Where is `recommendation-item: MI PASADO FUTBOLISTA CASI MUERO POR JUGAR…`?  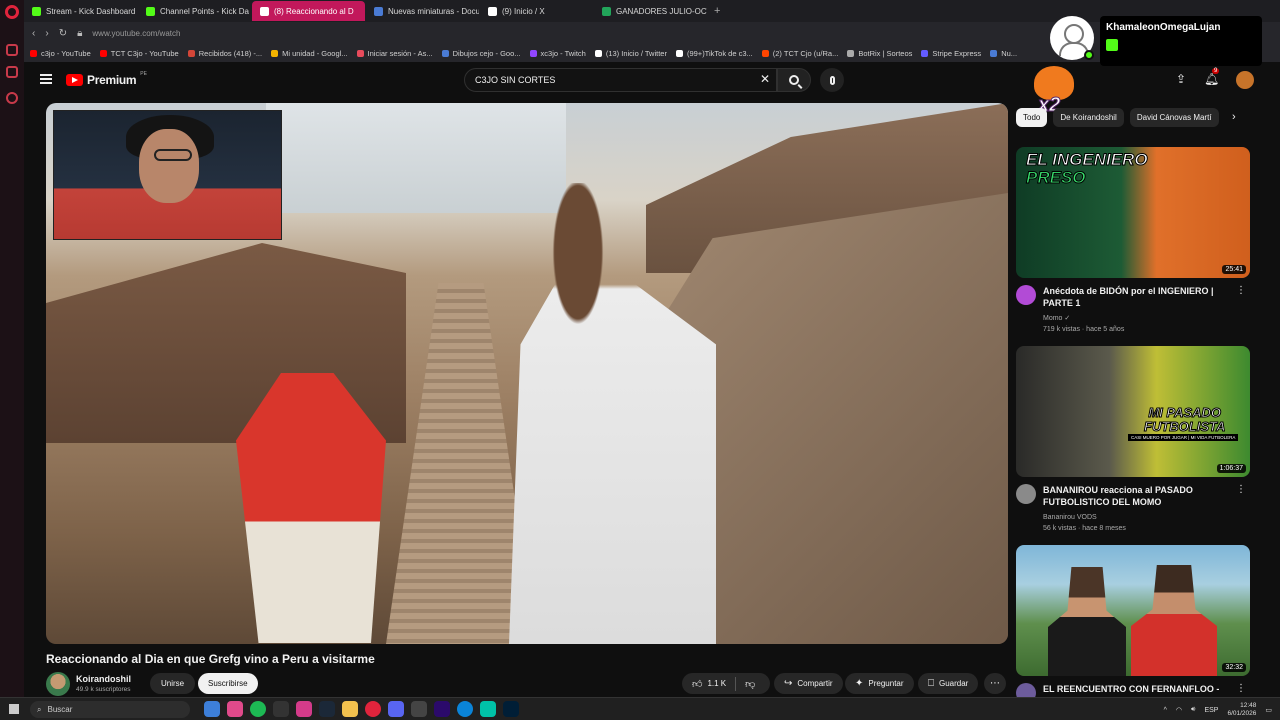 recommendation-item: MI PASADO FUTBOLISTA CASI MUERO POR JUGAR… is located at coordinates (1133, 440).